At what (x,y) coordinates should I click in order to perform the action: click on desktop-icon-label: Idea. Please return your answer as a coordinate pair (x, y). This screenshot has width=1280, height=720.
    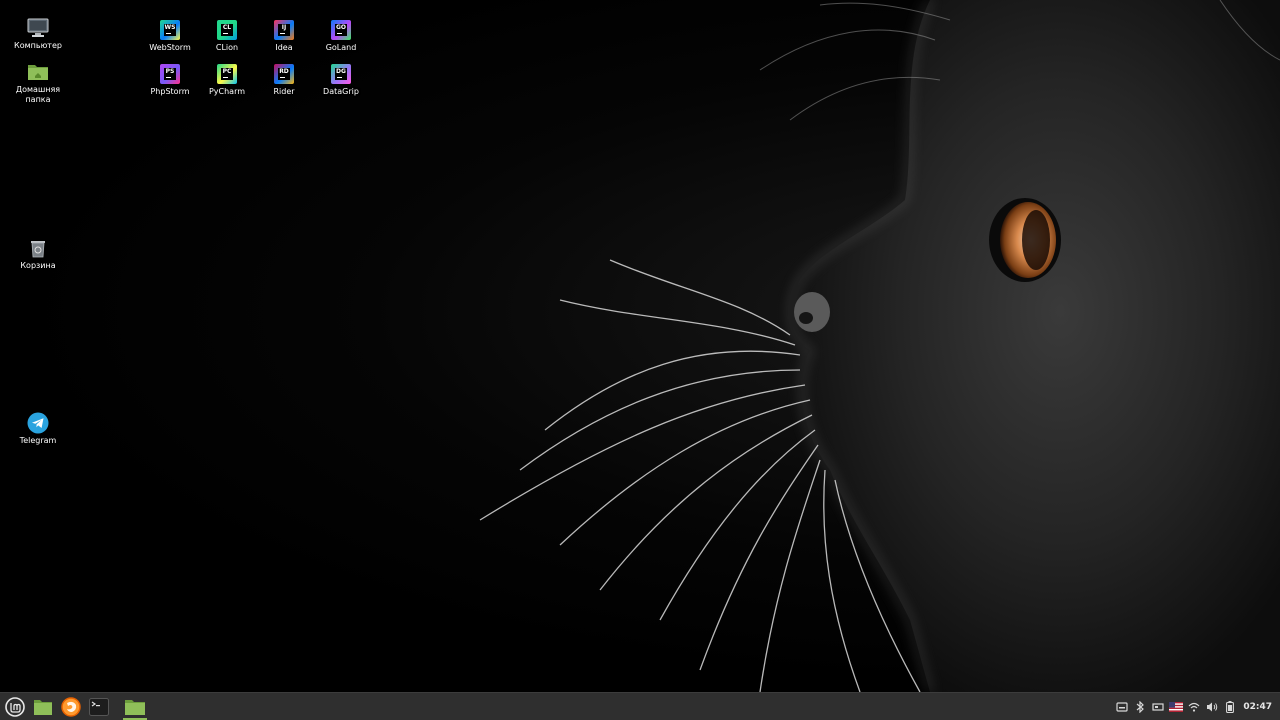
    Looking at the image, I should click on (284, 47).